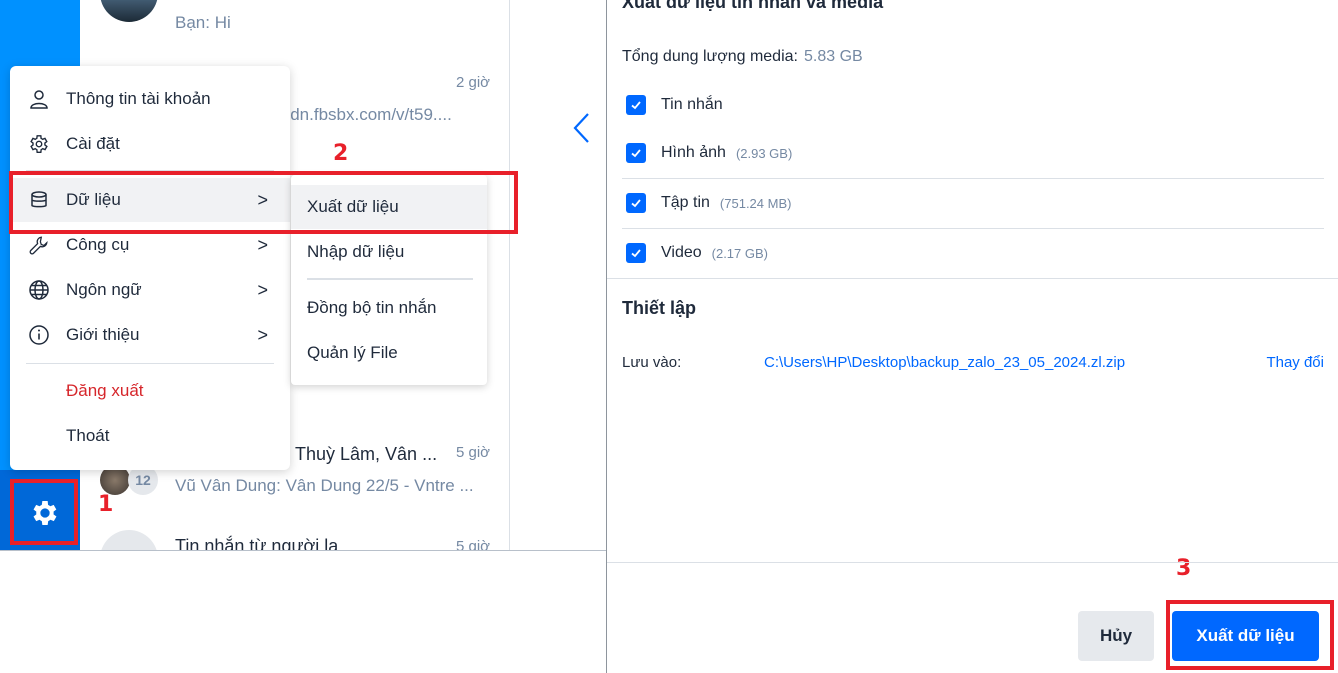 The width and height of the screenshot is (1338, 673). Describe the element at coordinates (693, 152) in the screenshot. I see `option-label: Hình ảnh` at that location.